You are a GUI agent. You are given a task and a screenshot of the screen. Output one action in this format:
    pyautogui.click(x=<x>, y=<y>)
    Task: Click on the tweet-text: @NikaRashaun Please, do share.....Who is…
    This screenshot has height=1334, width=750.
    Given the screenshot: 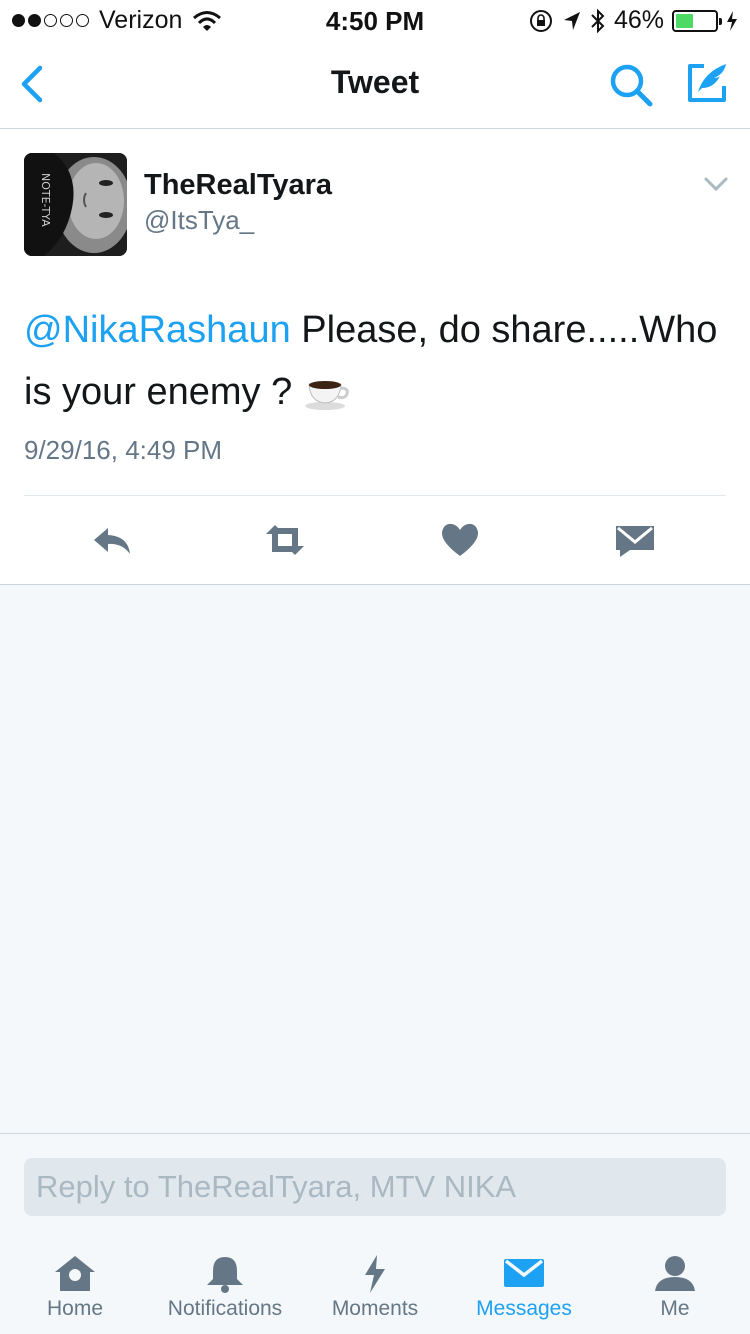 What is the action you would take?
    pyautogui.click(x=379, y=361)
    